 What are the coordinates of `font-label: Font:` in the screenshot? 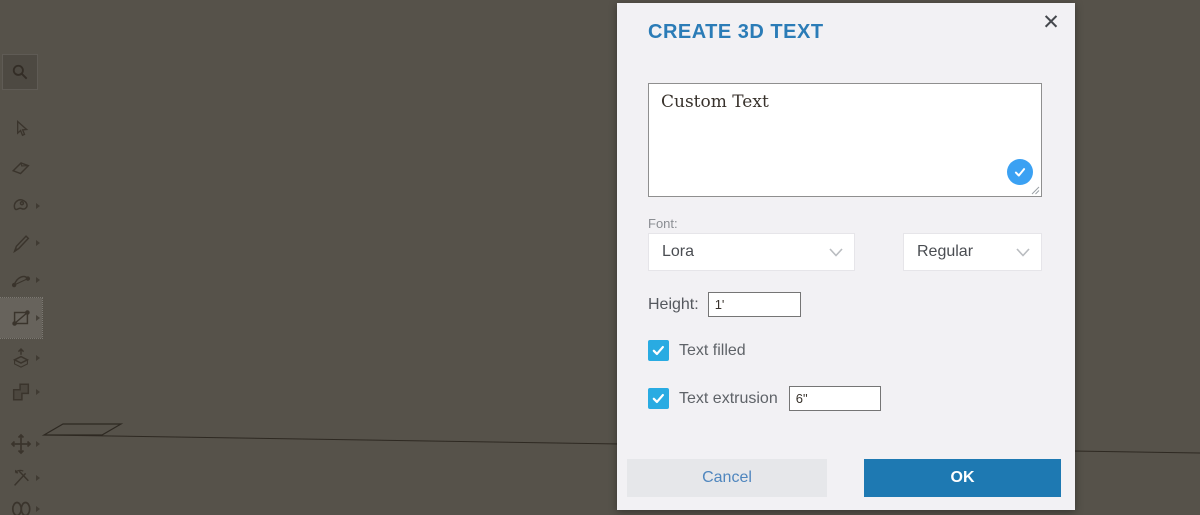 It's located at (663, 223).